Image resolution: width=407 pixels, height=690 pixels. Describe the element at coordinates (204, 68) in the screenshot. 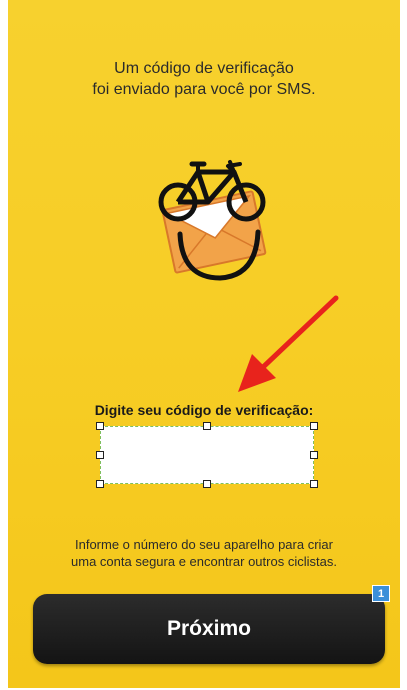

I see `sms-sent-line-1: Um código de verificação` at that location.